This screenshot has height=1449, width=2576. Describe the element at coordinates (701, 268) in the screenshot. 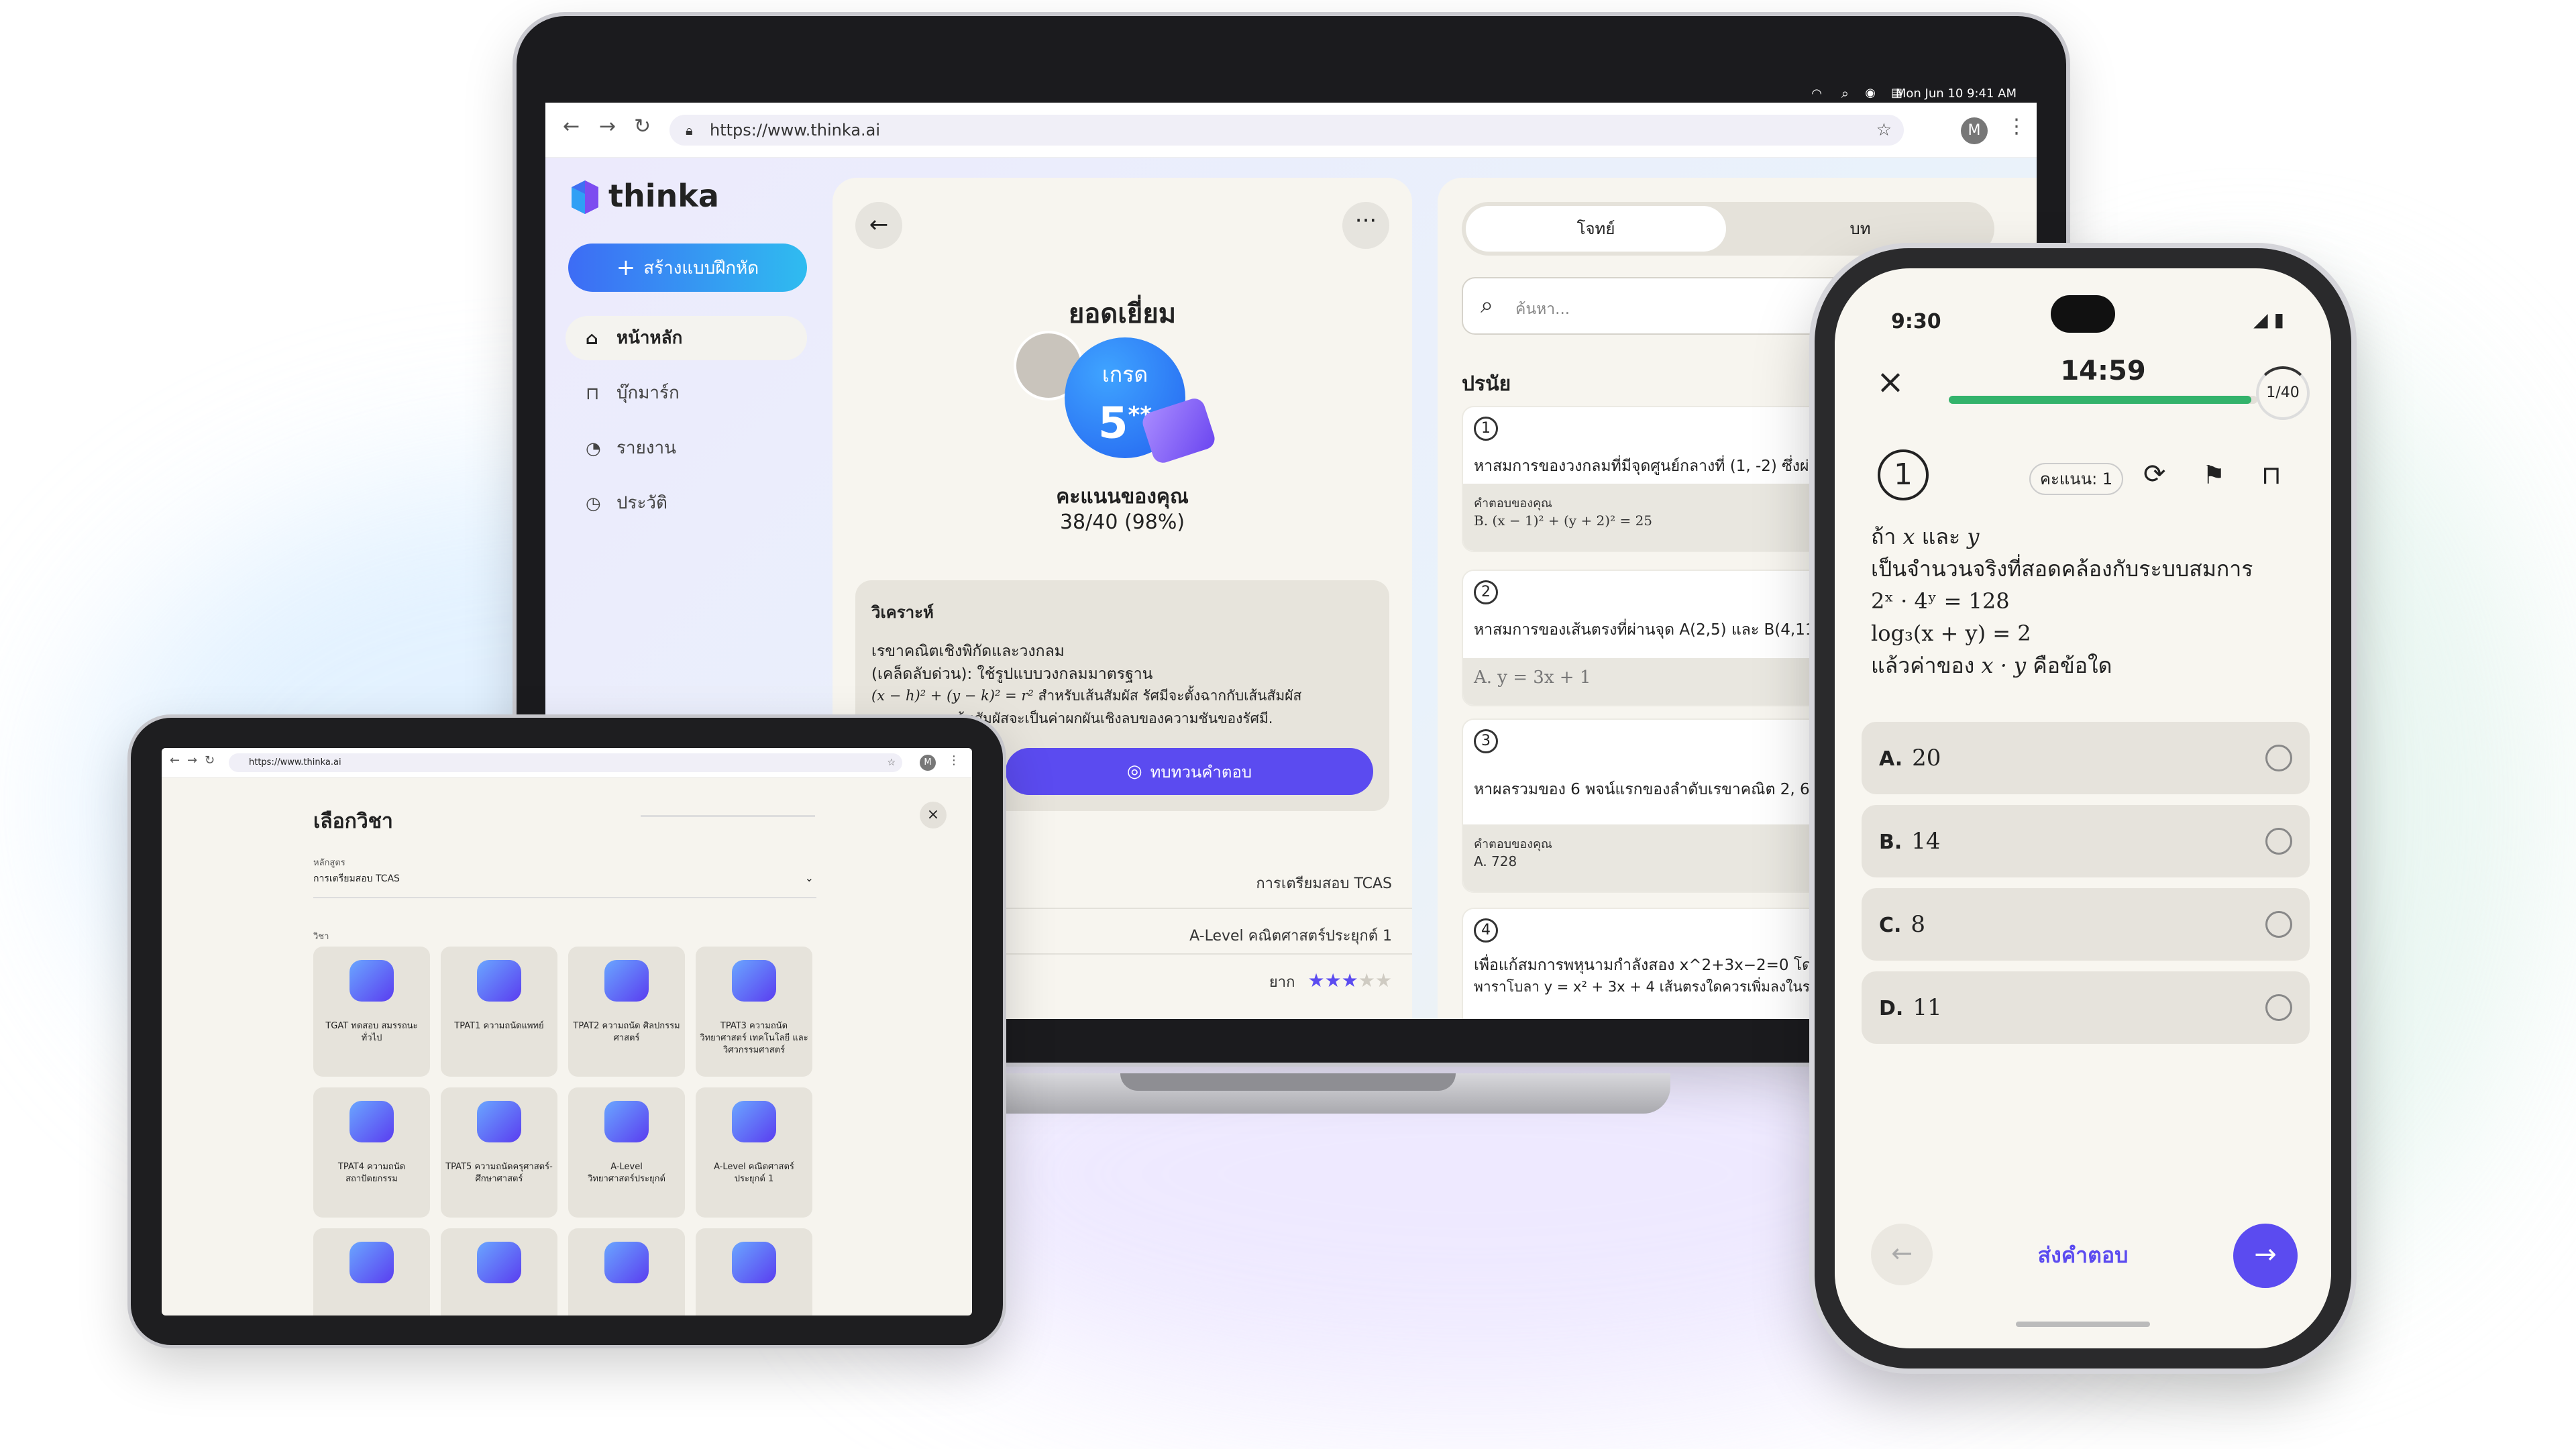

I see `create-exercise-label: สร้างแบบฝึกหัด` at that location.